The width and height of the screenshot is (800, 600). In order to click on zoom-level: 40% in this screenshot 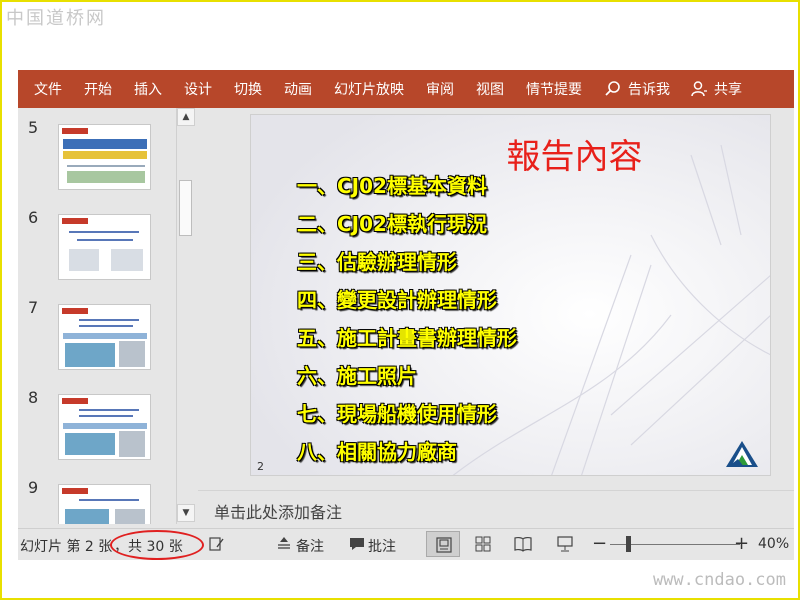, I will do `click(773, 544)`.